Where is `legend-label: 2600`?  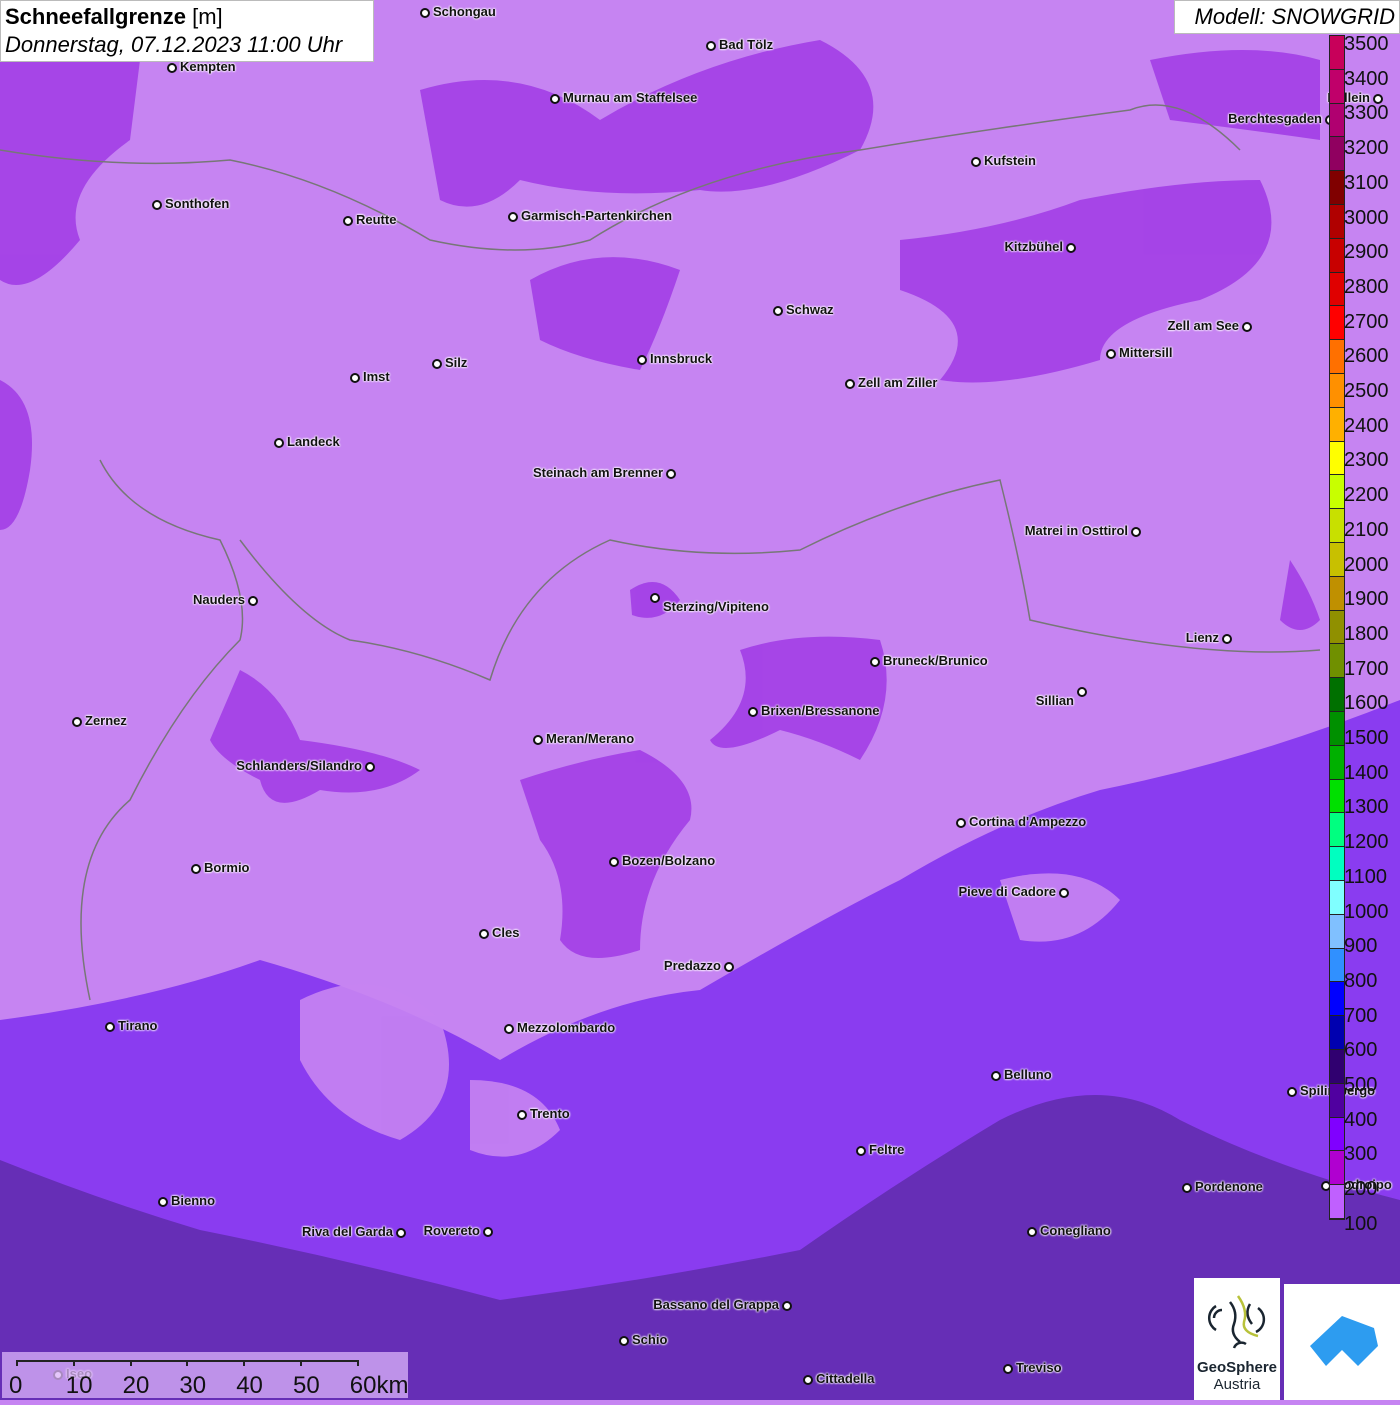 legend-label: 2600 is located at coordinates (1366, 356).